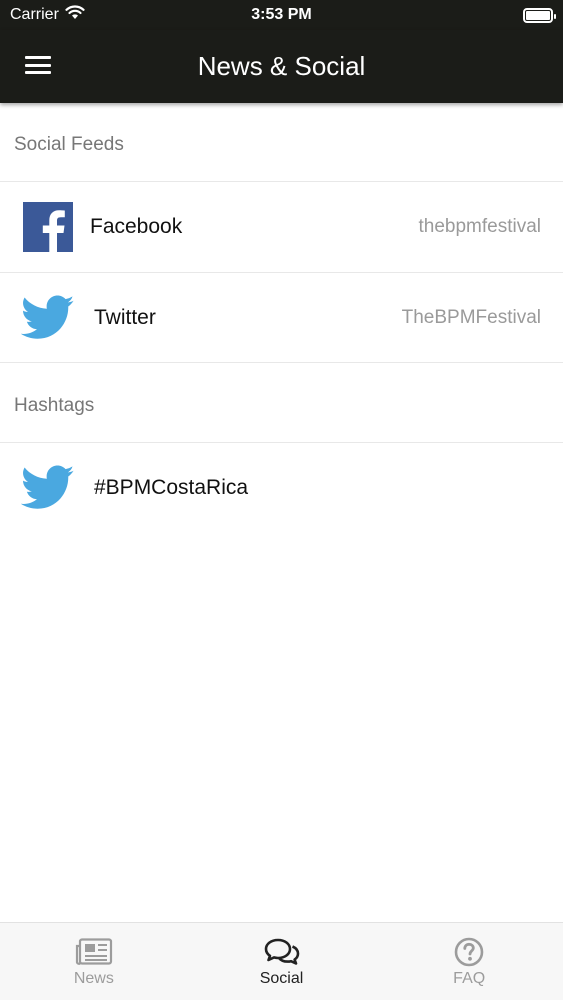  I want to click on page-title: News & Social, so click(281, 66).